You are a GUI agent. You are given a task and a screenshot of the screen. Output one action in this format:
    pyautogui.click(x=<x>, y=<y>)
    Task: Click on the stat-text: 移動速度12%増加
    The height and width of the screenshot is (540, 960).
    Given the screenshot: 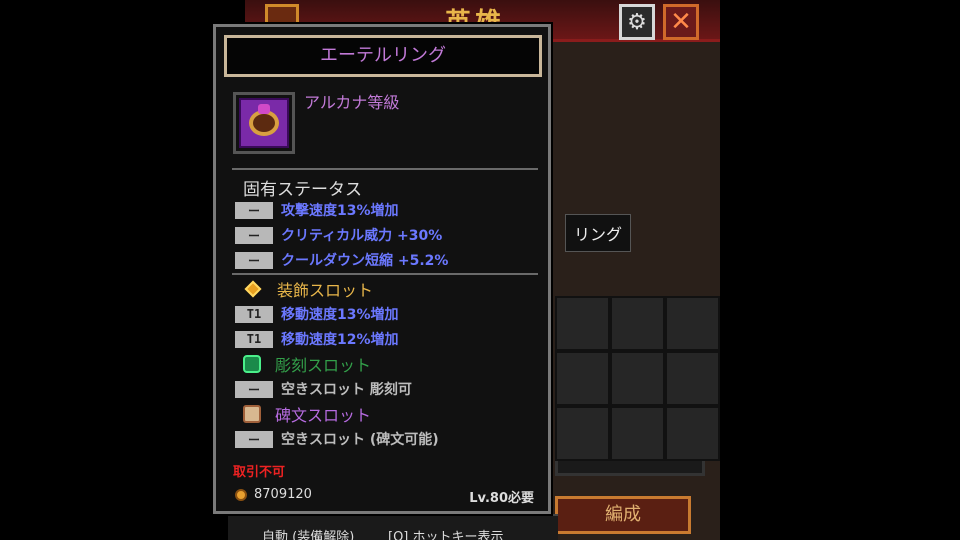 What is the action you would take?
    pyautogui.click(x=340, y=340)
    